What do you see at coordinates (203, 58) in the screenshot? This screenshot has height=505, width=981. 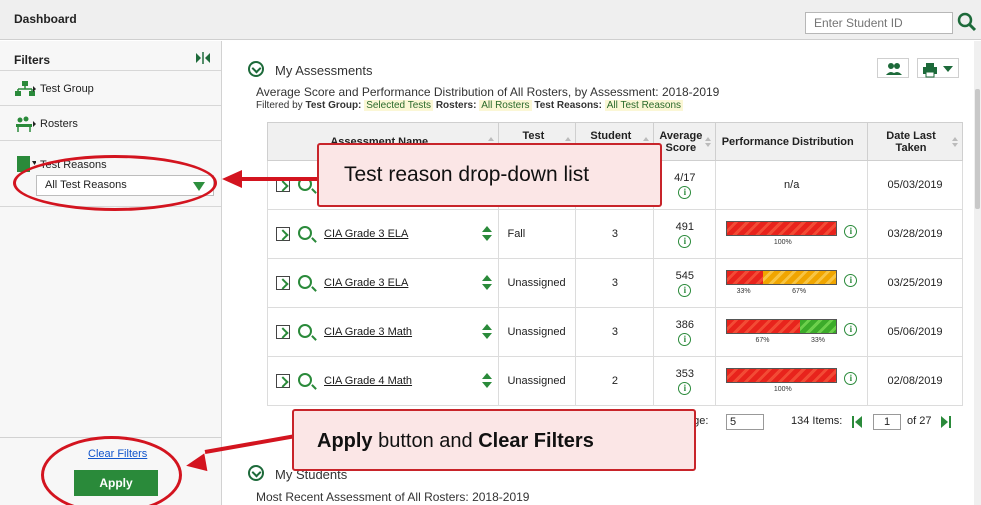 I see `collapse-panel-icon` at bounding box center [203, 58].